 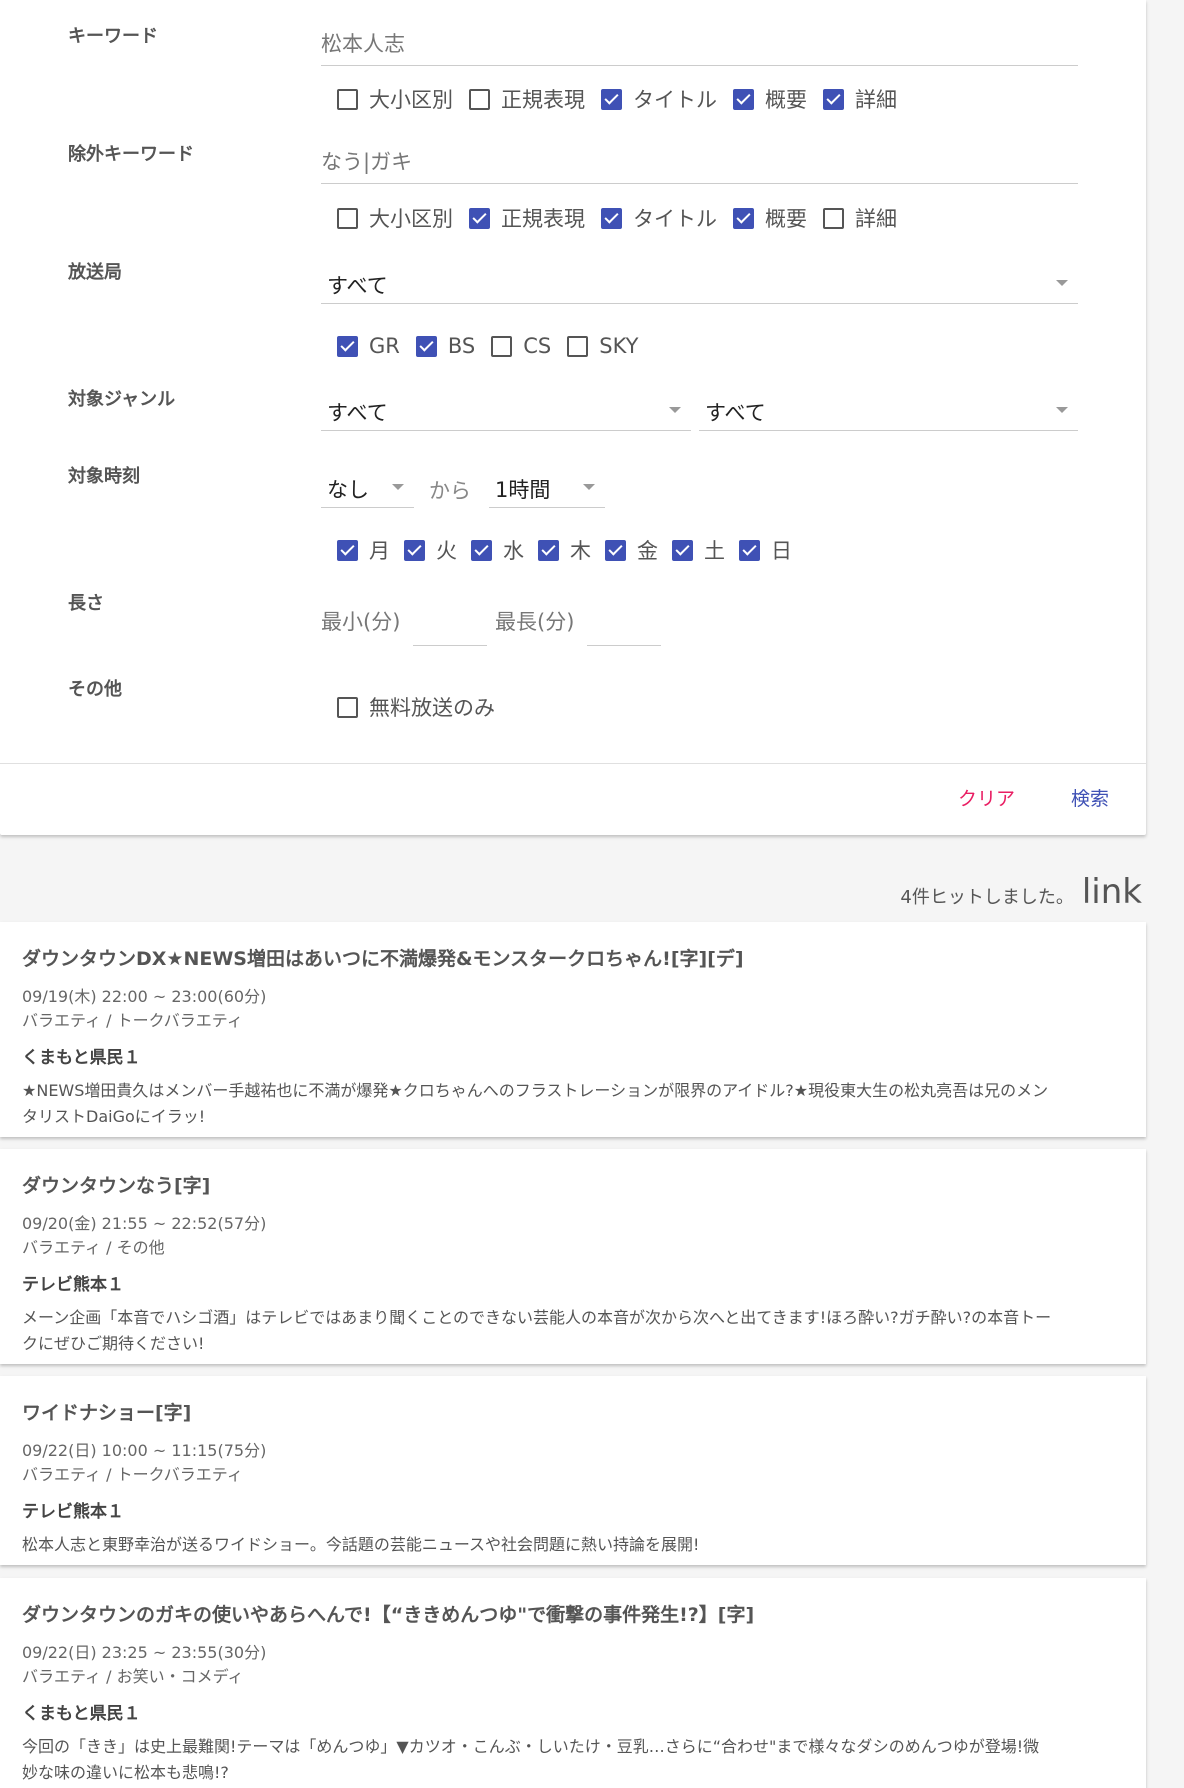 What do you see at coordinates (543, 219) in the screenshot?
I see `checkbox-label: 正規表現` at bounding box center [543, 219].